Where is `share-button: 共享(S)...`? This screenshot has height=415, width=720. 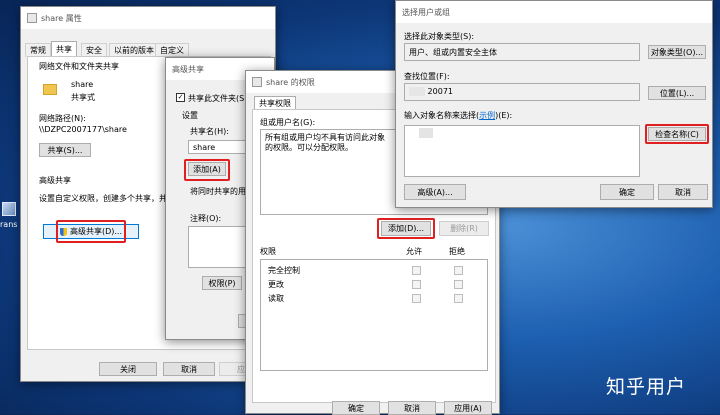 share-button: 共享(S)... is located at coordinates (65, 150).